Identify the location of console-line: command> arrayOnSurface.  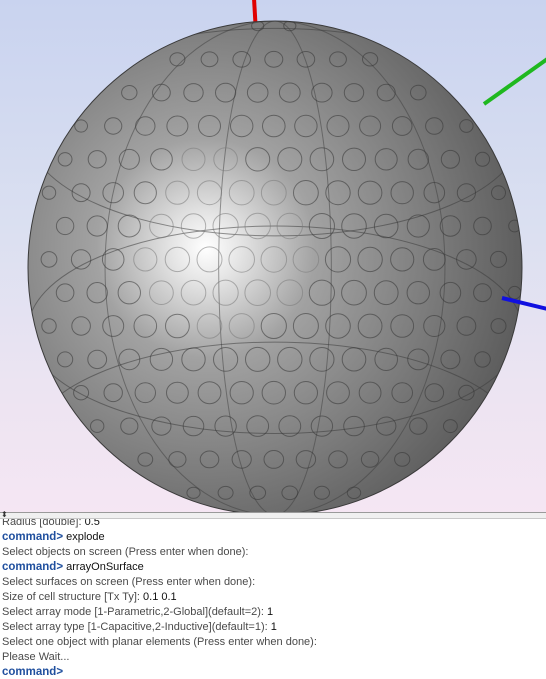
(73, 567).